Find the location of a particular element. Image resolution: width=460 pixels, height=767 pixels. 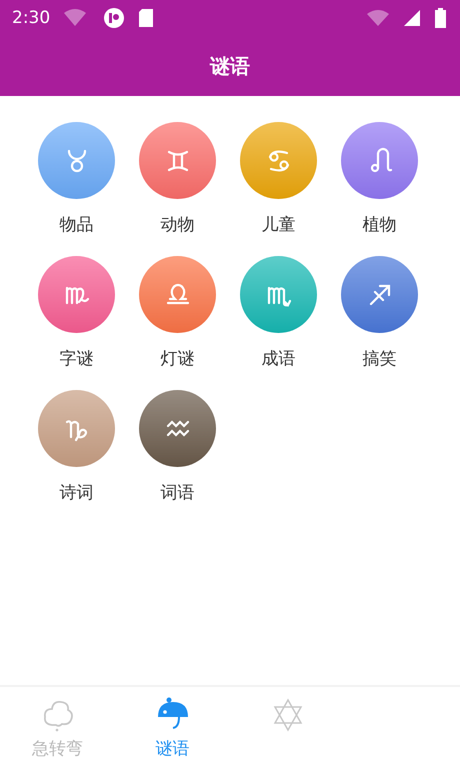

screen-title: 谜语 is located at coordinates (230, 66).